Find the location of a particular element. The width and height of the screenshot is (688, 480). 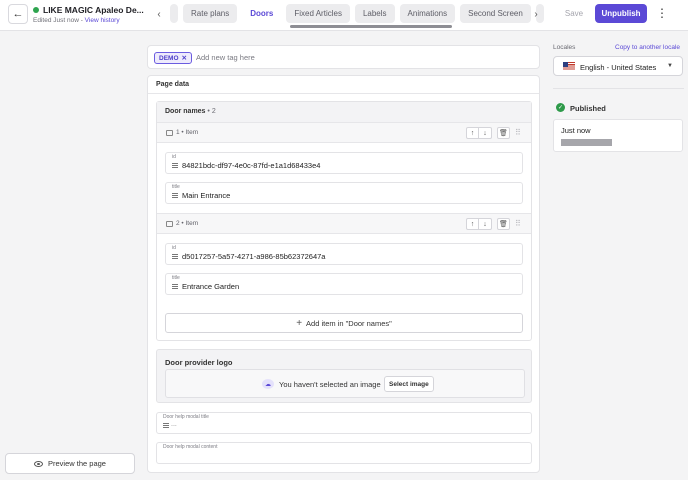

kebab-icon: ⋮ is located at coordinates (662, 13).